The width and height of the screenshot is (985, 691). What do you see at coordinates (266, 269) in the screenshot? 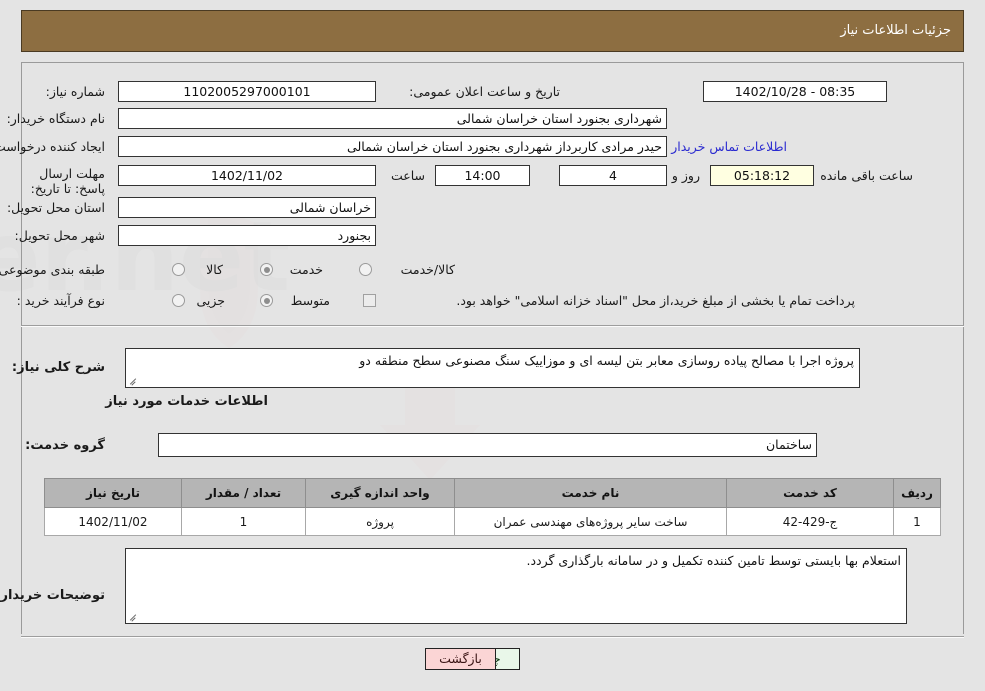
I see `radio-category-khedmat` at bounding box center [266, 269].